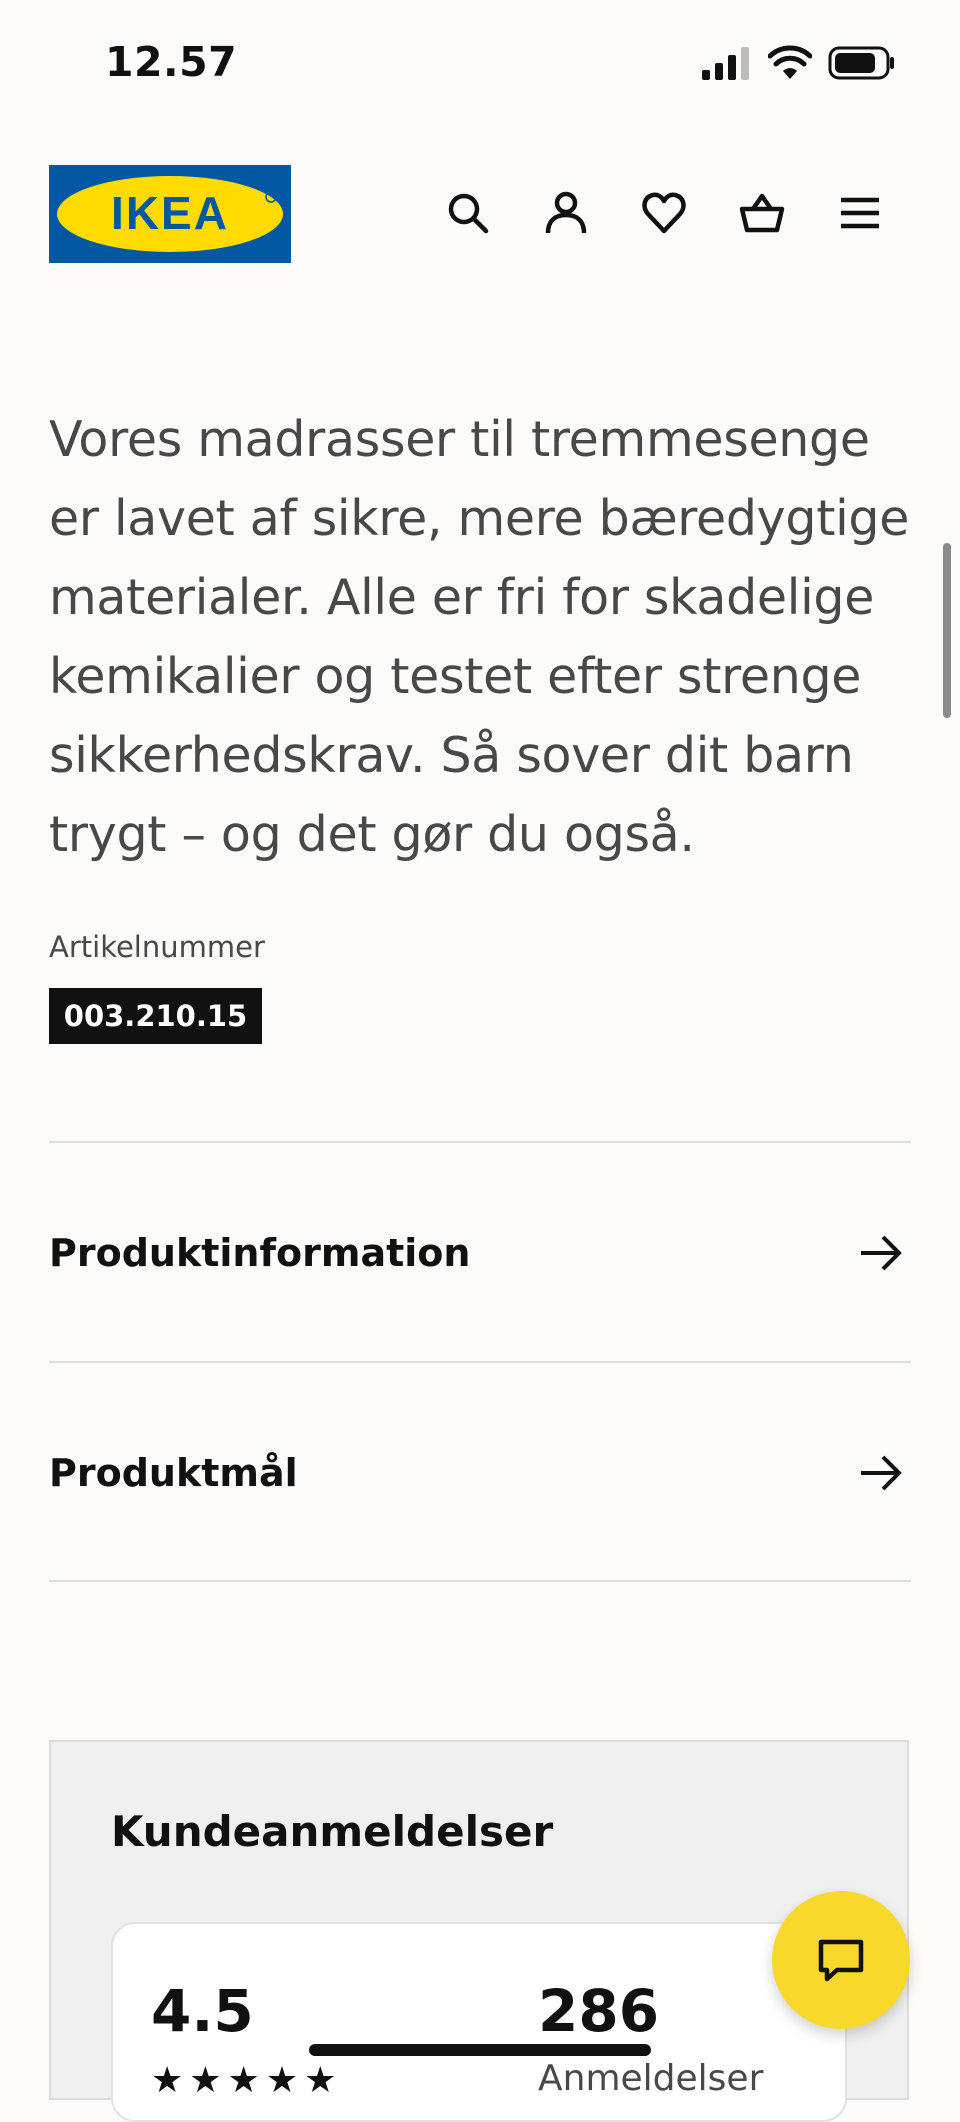 This screenshot has width=960, height=2122. I want to click on search-icon, so click(468, 213).